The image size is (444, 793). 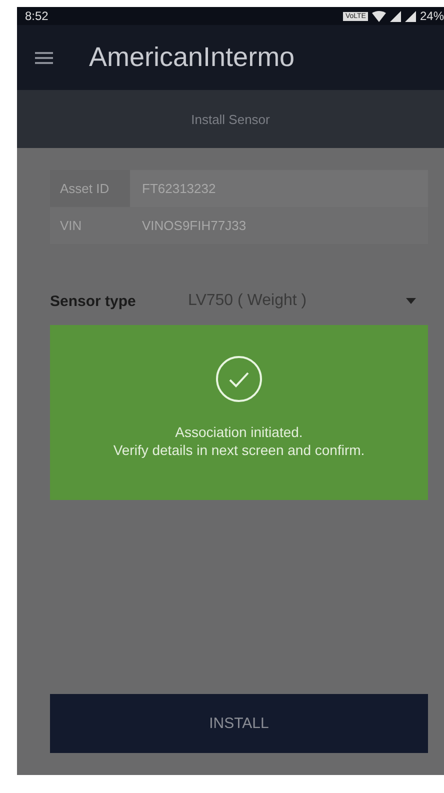 I want to click on field-value: VINOS9FIH77J33, so click(x=193, y=225).